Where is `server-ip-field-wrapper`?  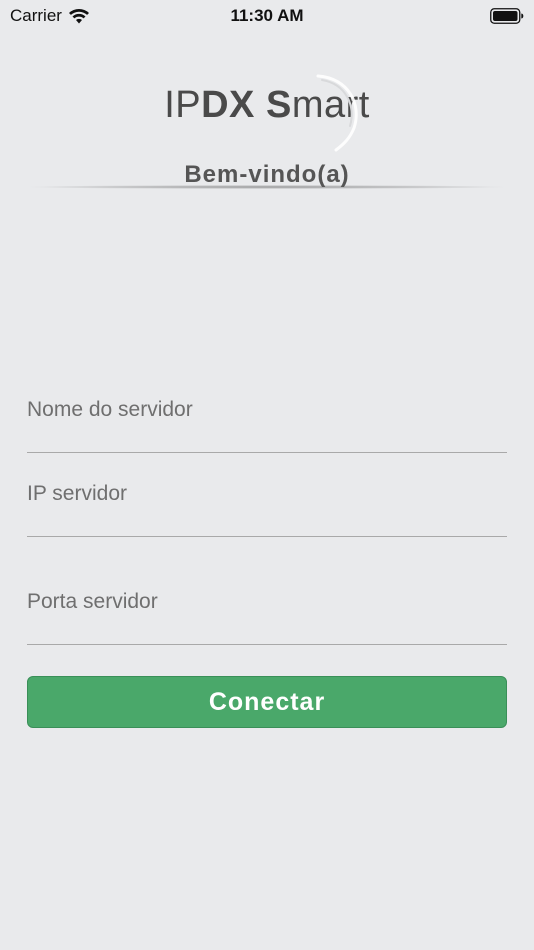
server-ip-field-wrapper is located at coordinates (267, 507).